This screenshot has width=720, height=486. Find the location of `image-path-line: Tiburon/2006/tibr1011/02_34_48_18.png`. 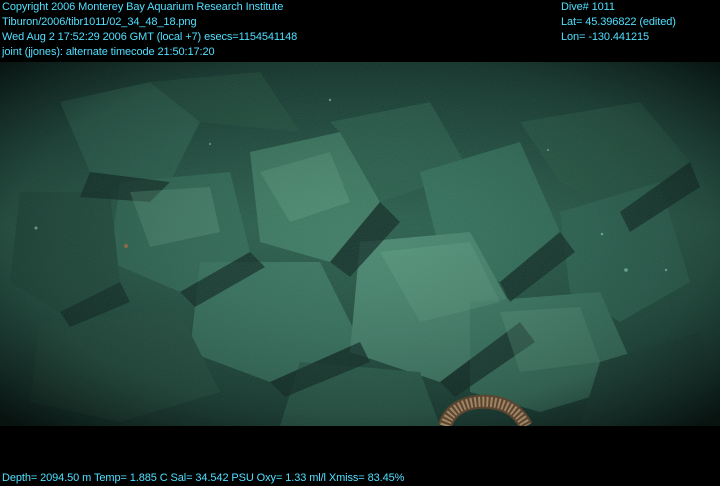

image-path-line: Tiburon/2006/tibr1011/02_34_48_18.png is located at coordinates (99, 22).